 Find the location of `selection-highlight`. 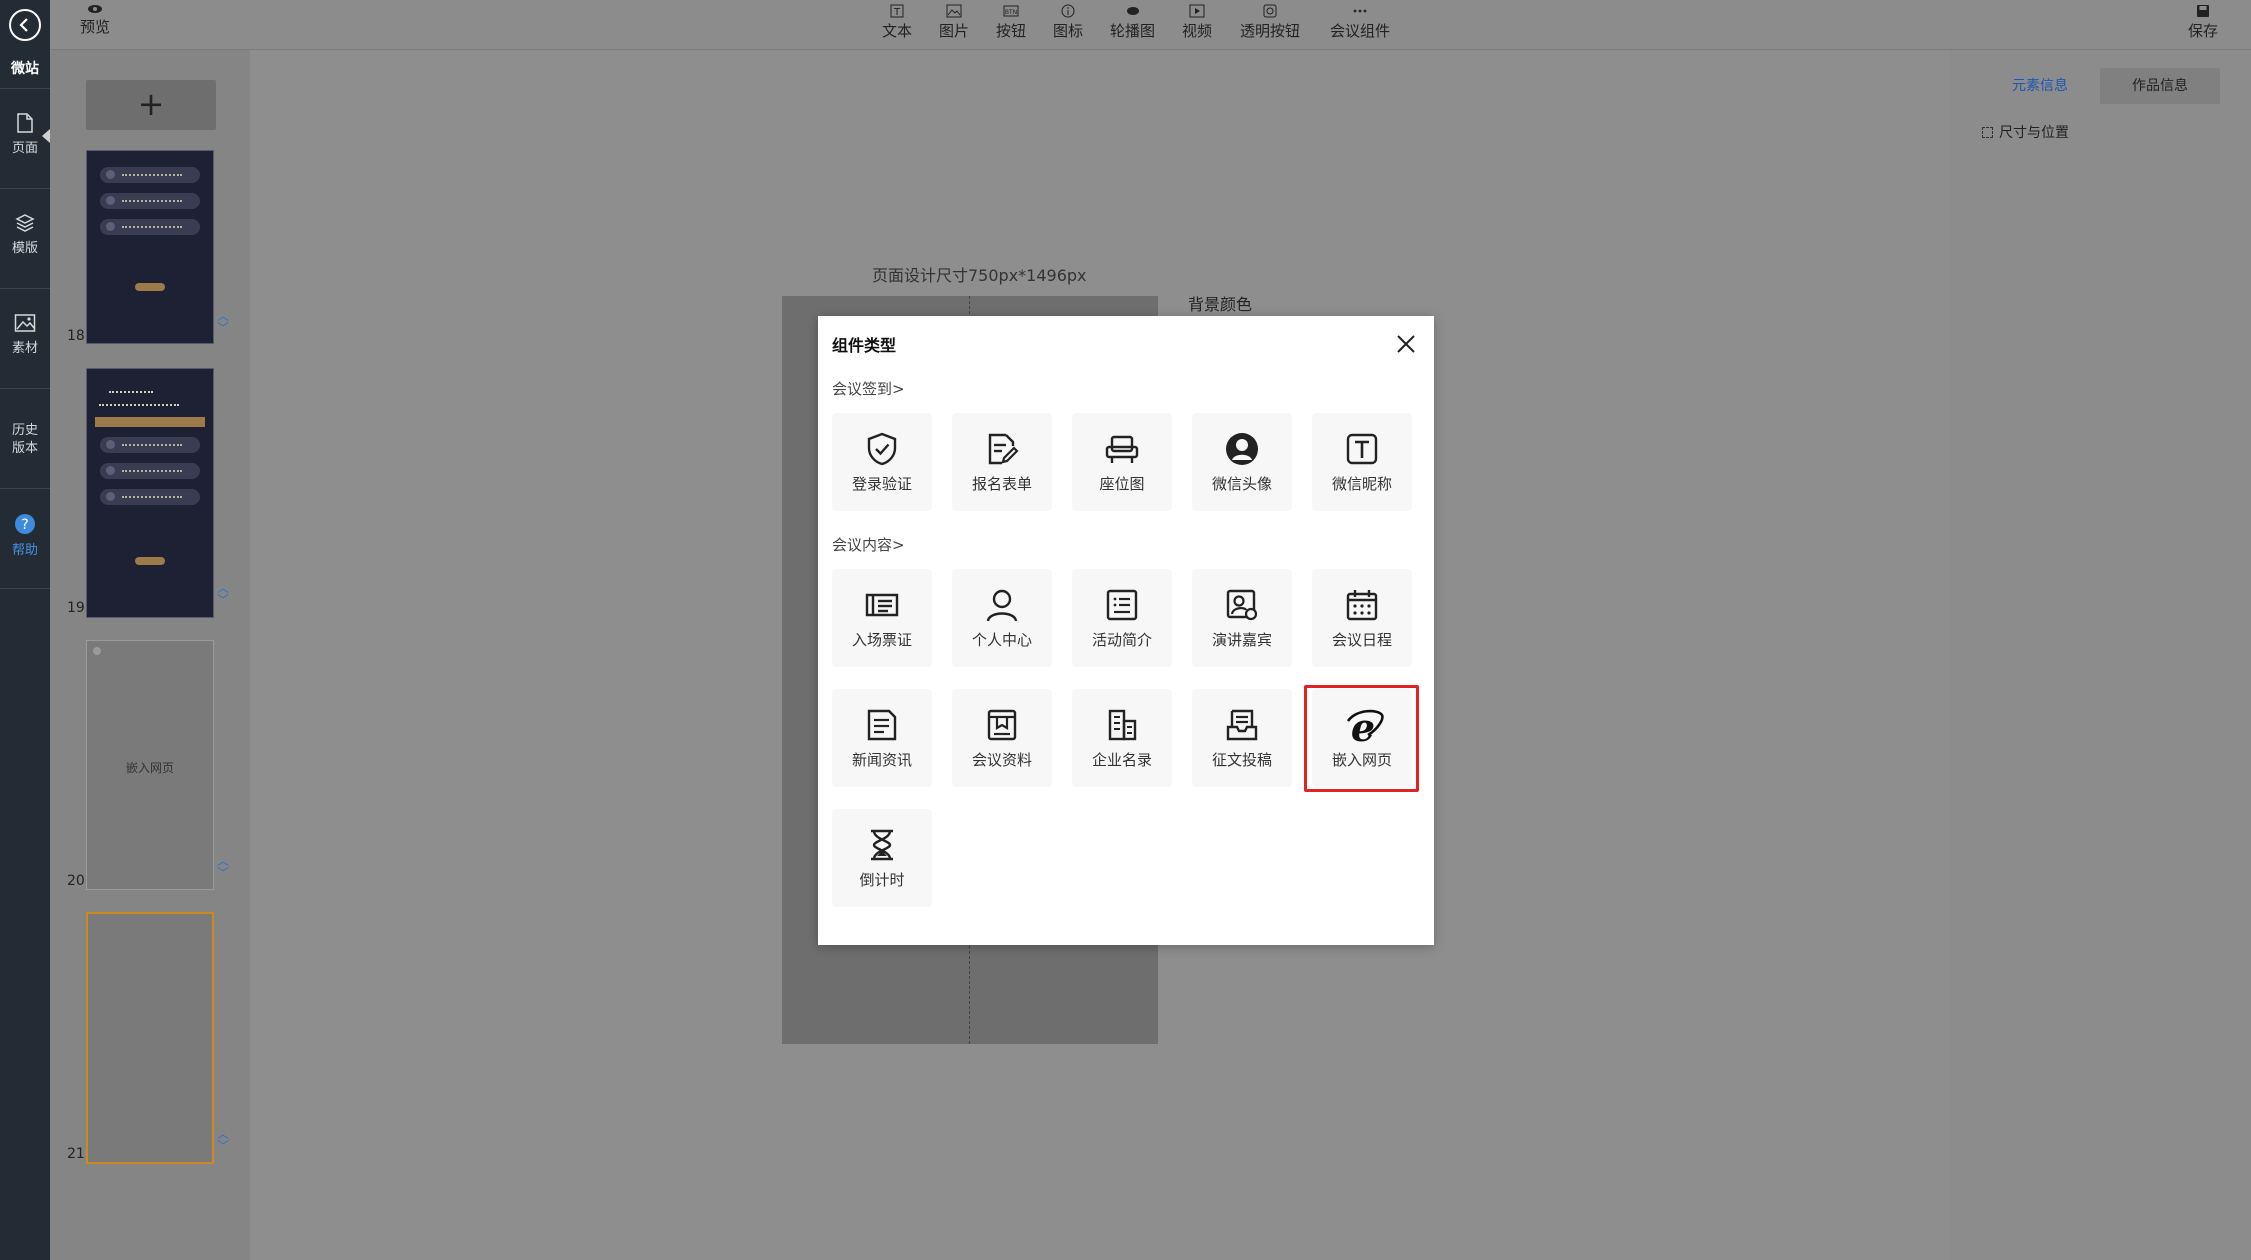

selection-highlight is located at coordinates (1361, 738).